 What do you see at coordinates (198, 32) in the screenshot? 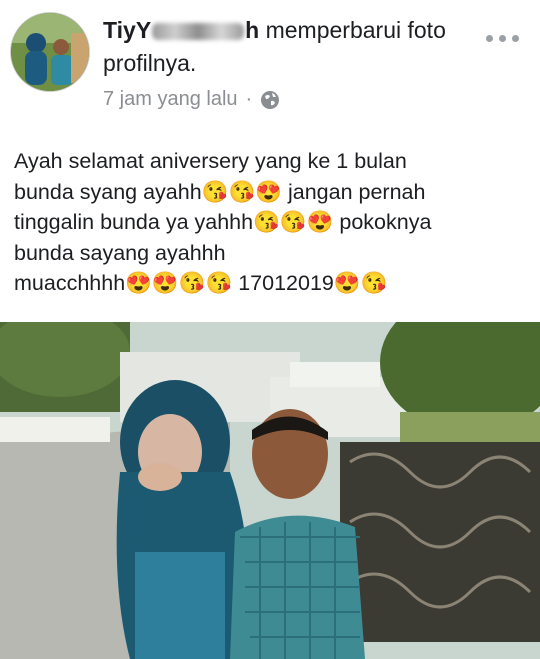
I see `redacted-name-blur` at bounding box center [198, 32].